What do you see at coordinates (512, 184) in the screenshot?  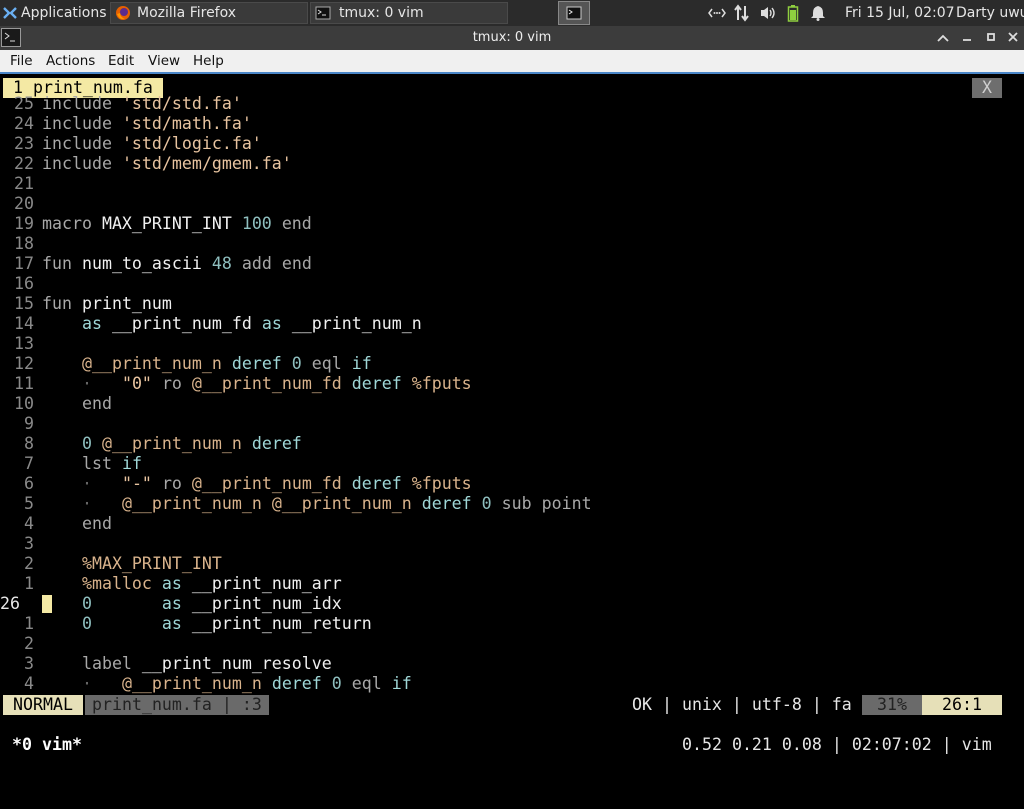 I see `code-line: 21` at bounding box center [512, 184].